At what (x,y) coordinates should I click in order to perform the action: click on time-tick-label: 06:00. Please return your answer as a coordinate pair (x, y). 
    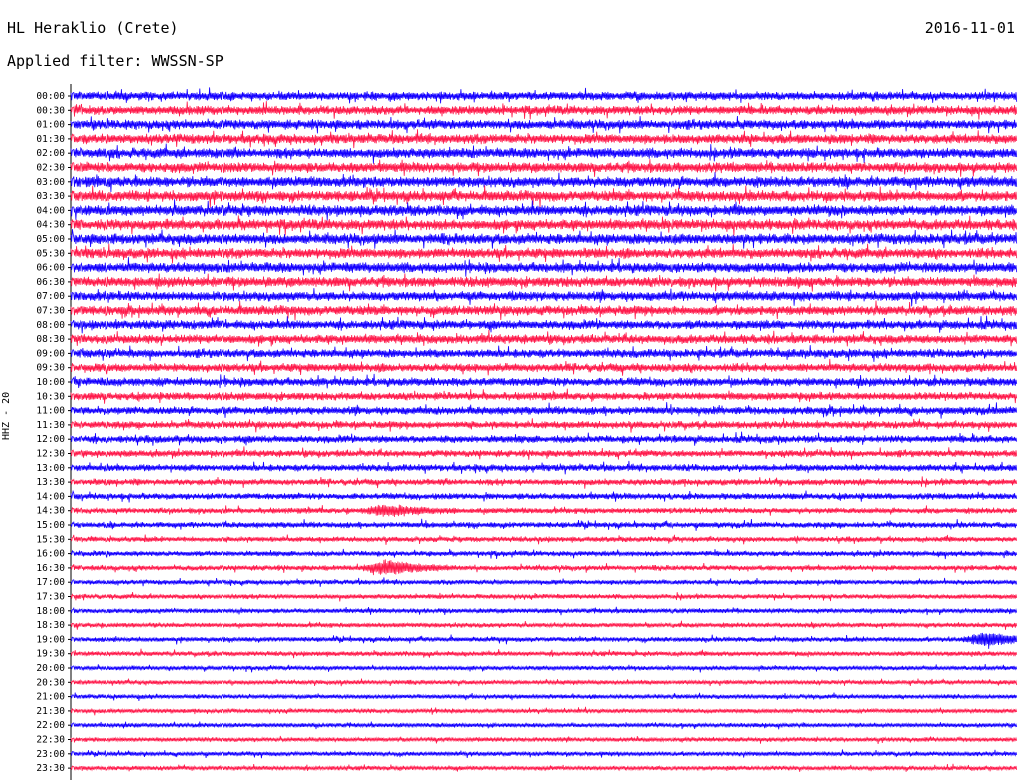
    Looking at the image, I should click on (50, 268).